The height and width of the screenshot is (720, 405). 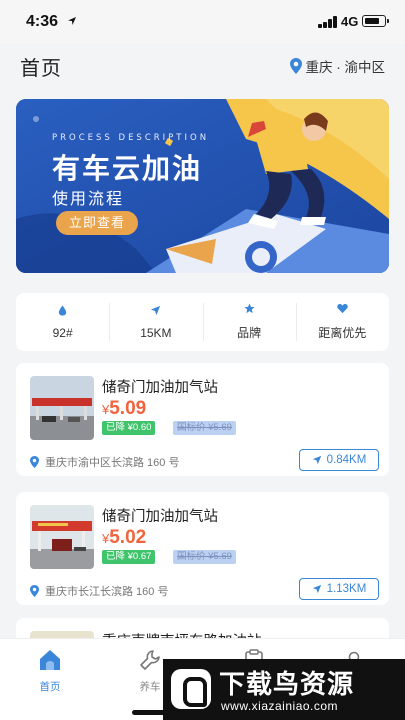 I want to click on drop-icon, so click(x=62, y=310).